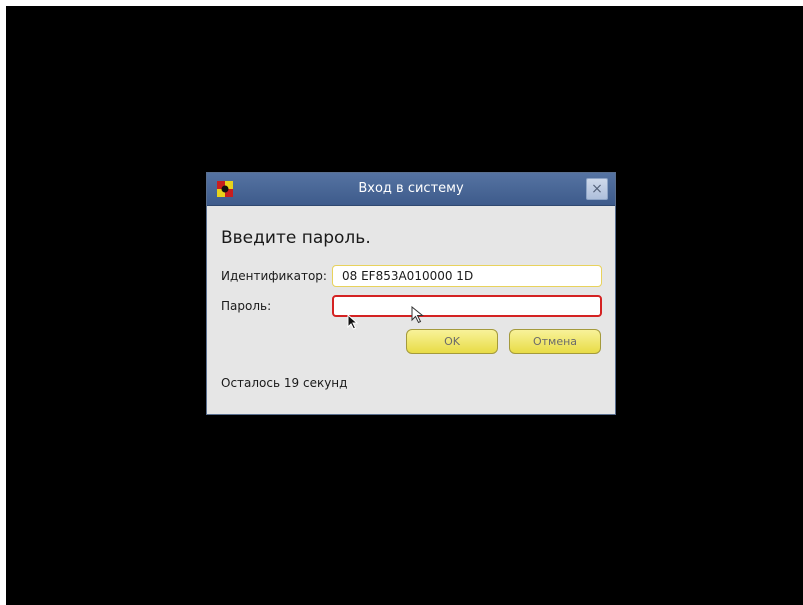  I want to click on password-label: Пароль:, so click(246, 306).